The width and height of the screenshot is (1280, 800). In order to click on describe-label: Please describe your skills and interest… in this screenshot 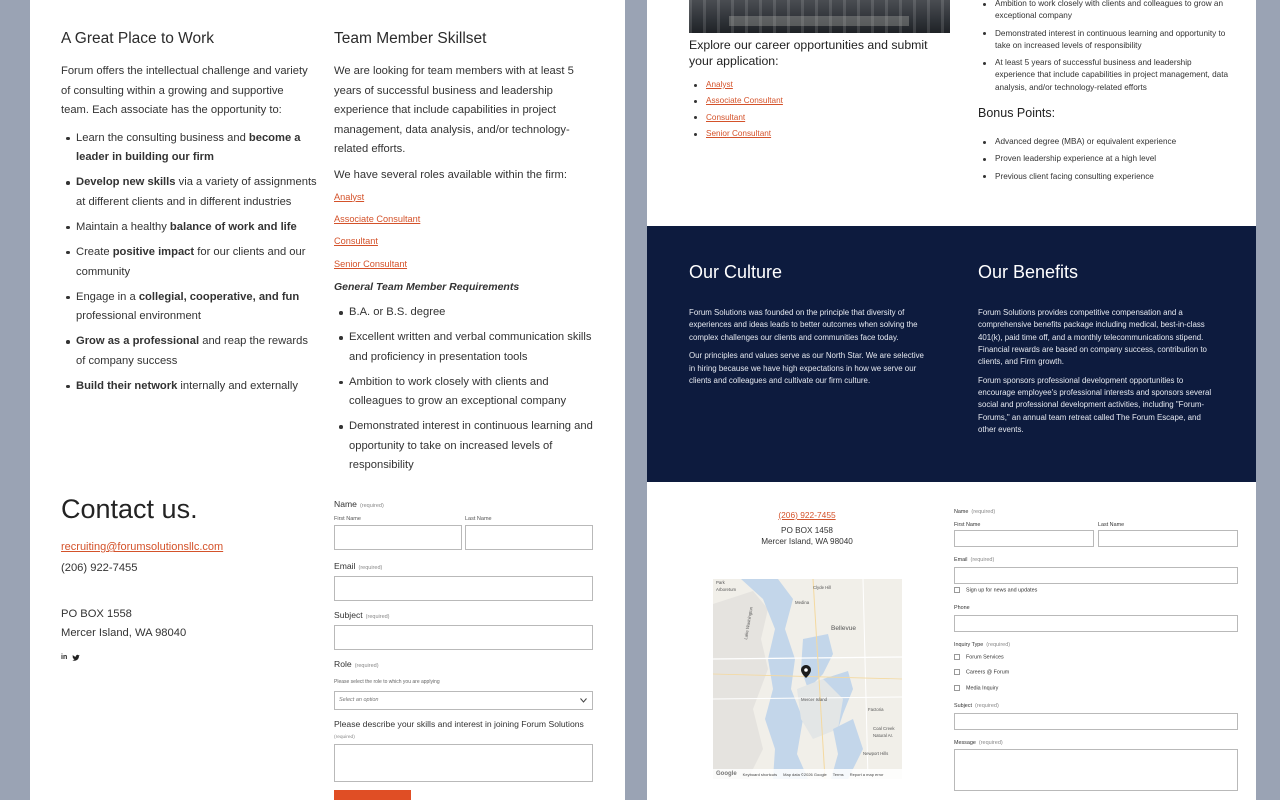, I will do `click(459, 724)`.